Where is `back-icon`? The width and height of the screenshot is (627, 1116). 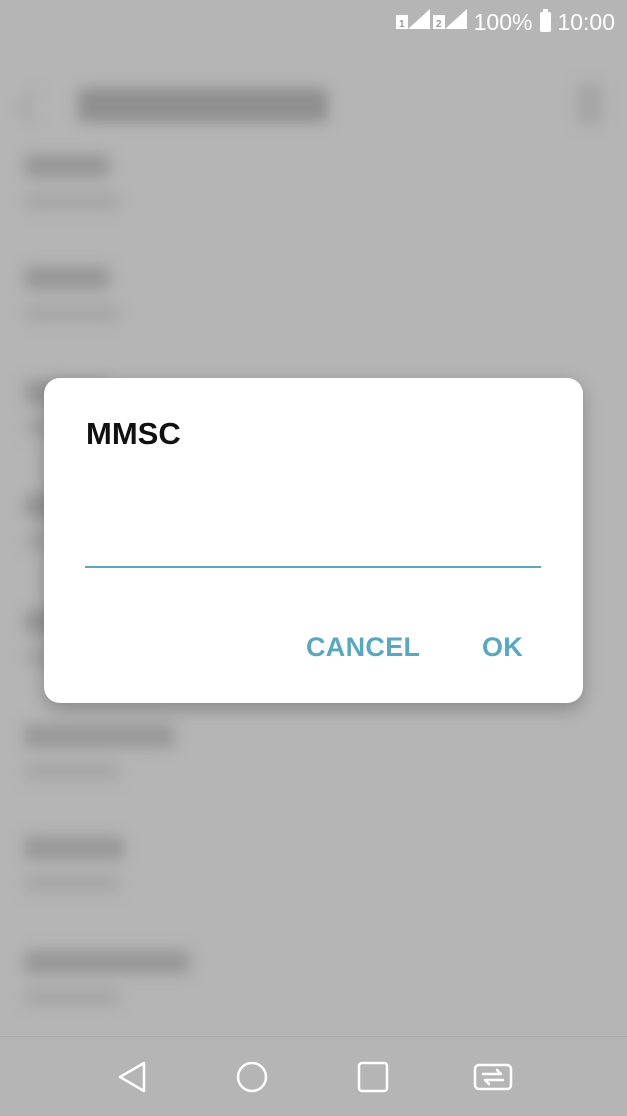 back-icon is located at coordinates (132, 1077).